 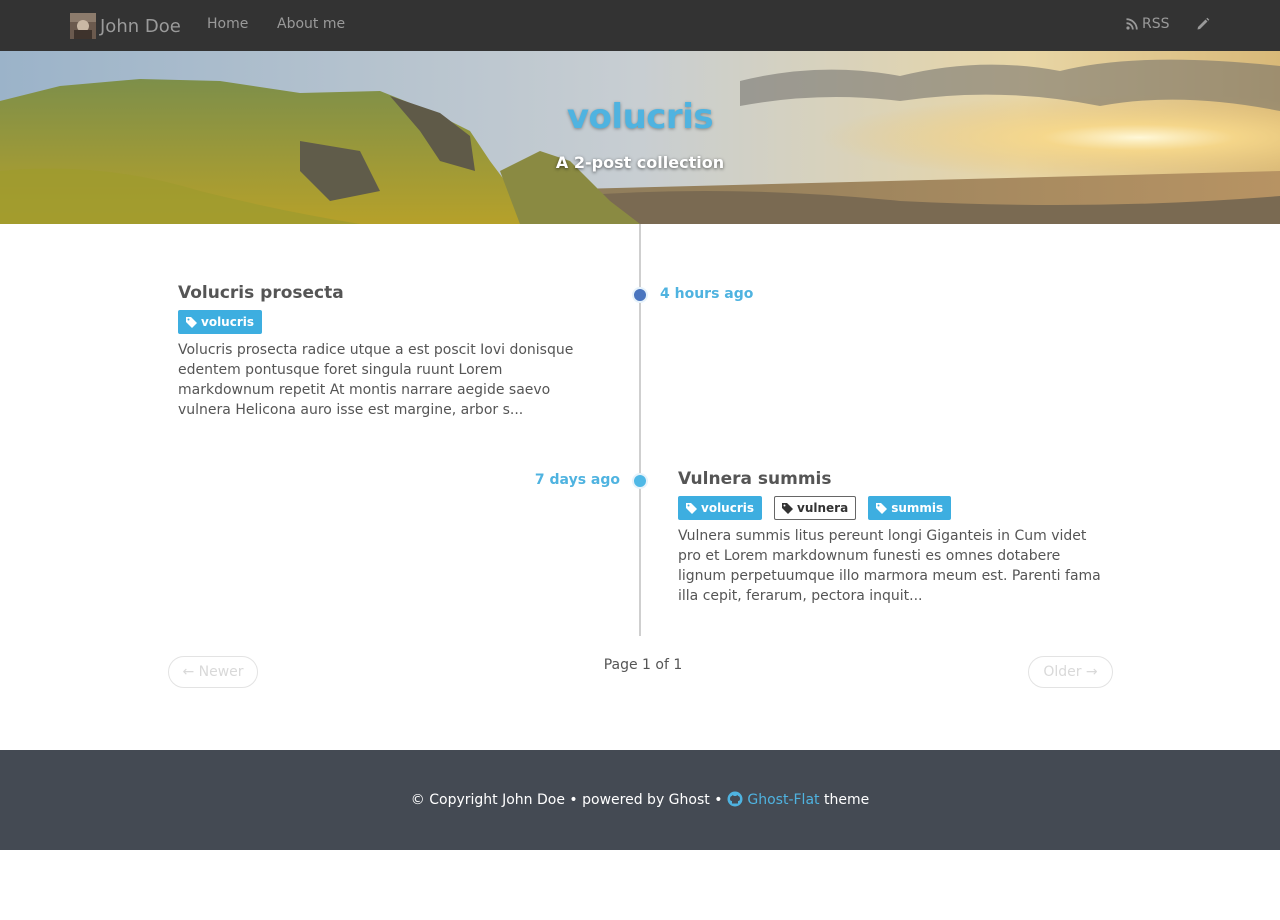 I want to click on page-title: volucris, so click(x=640, y=117).